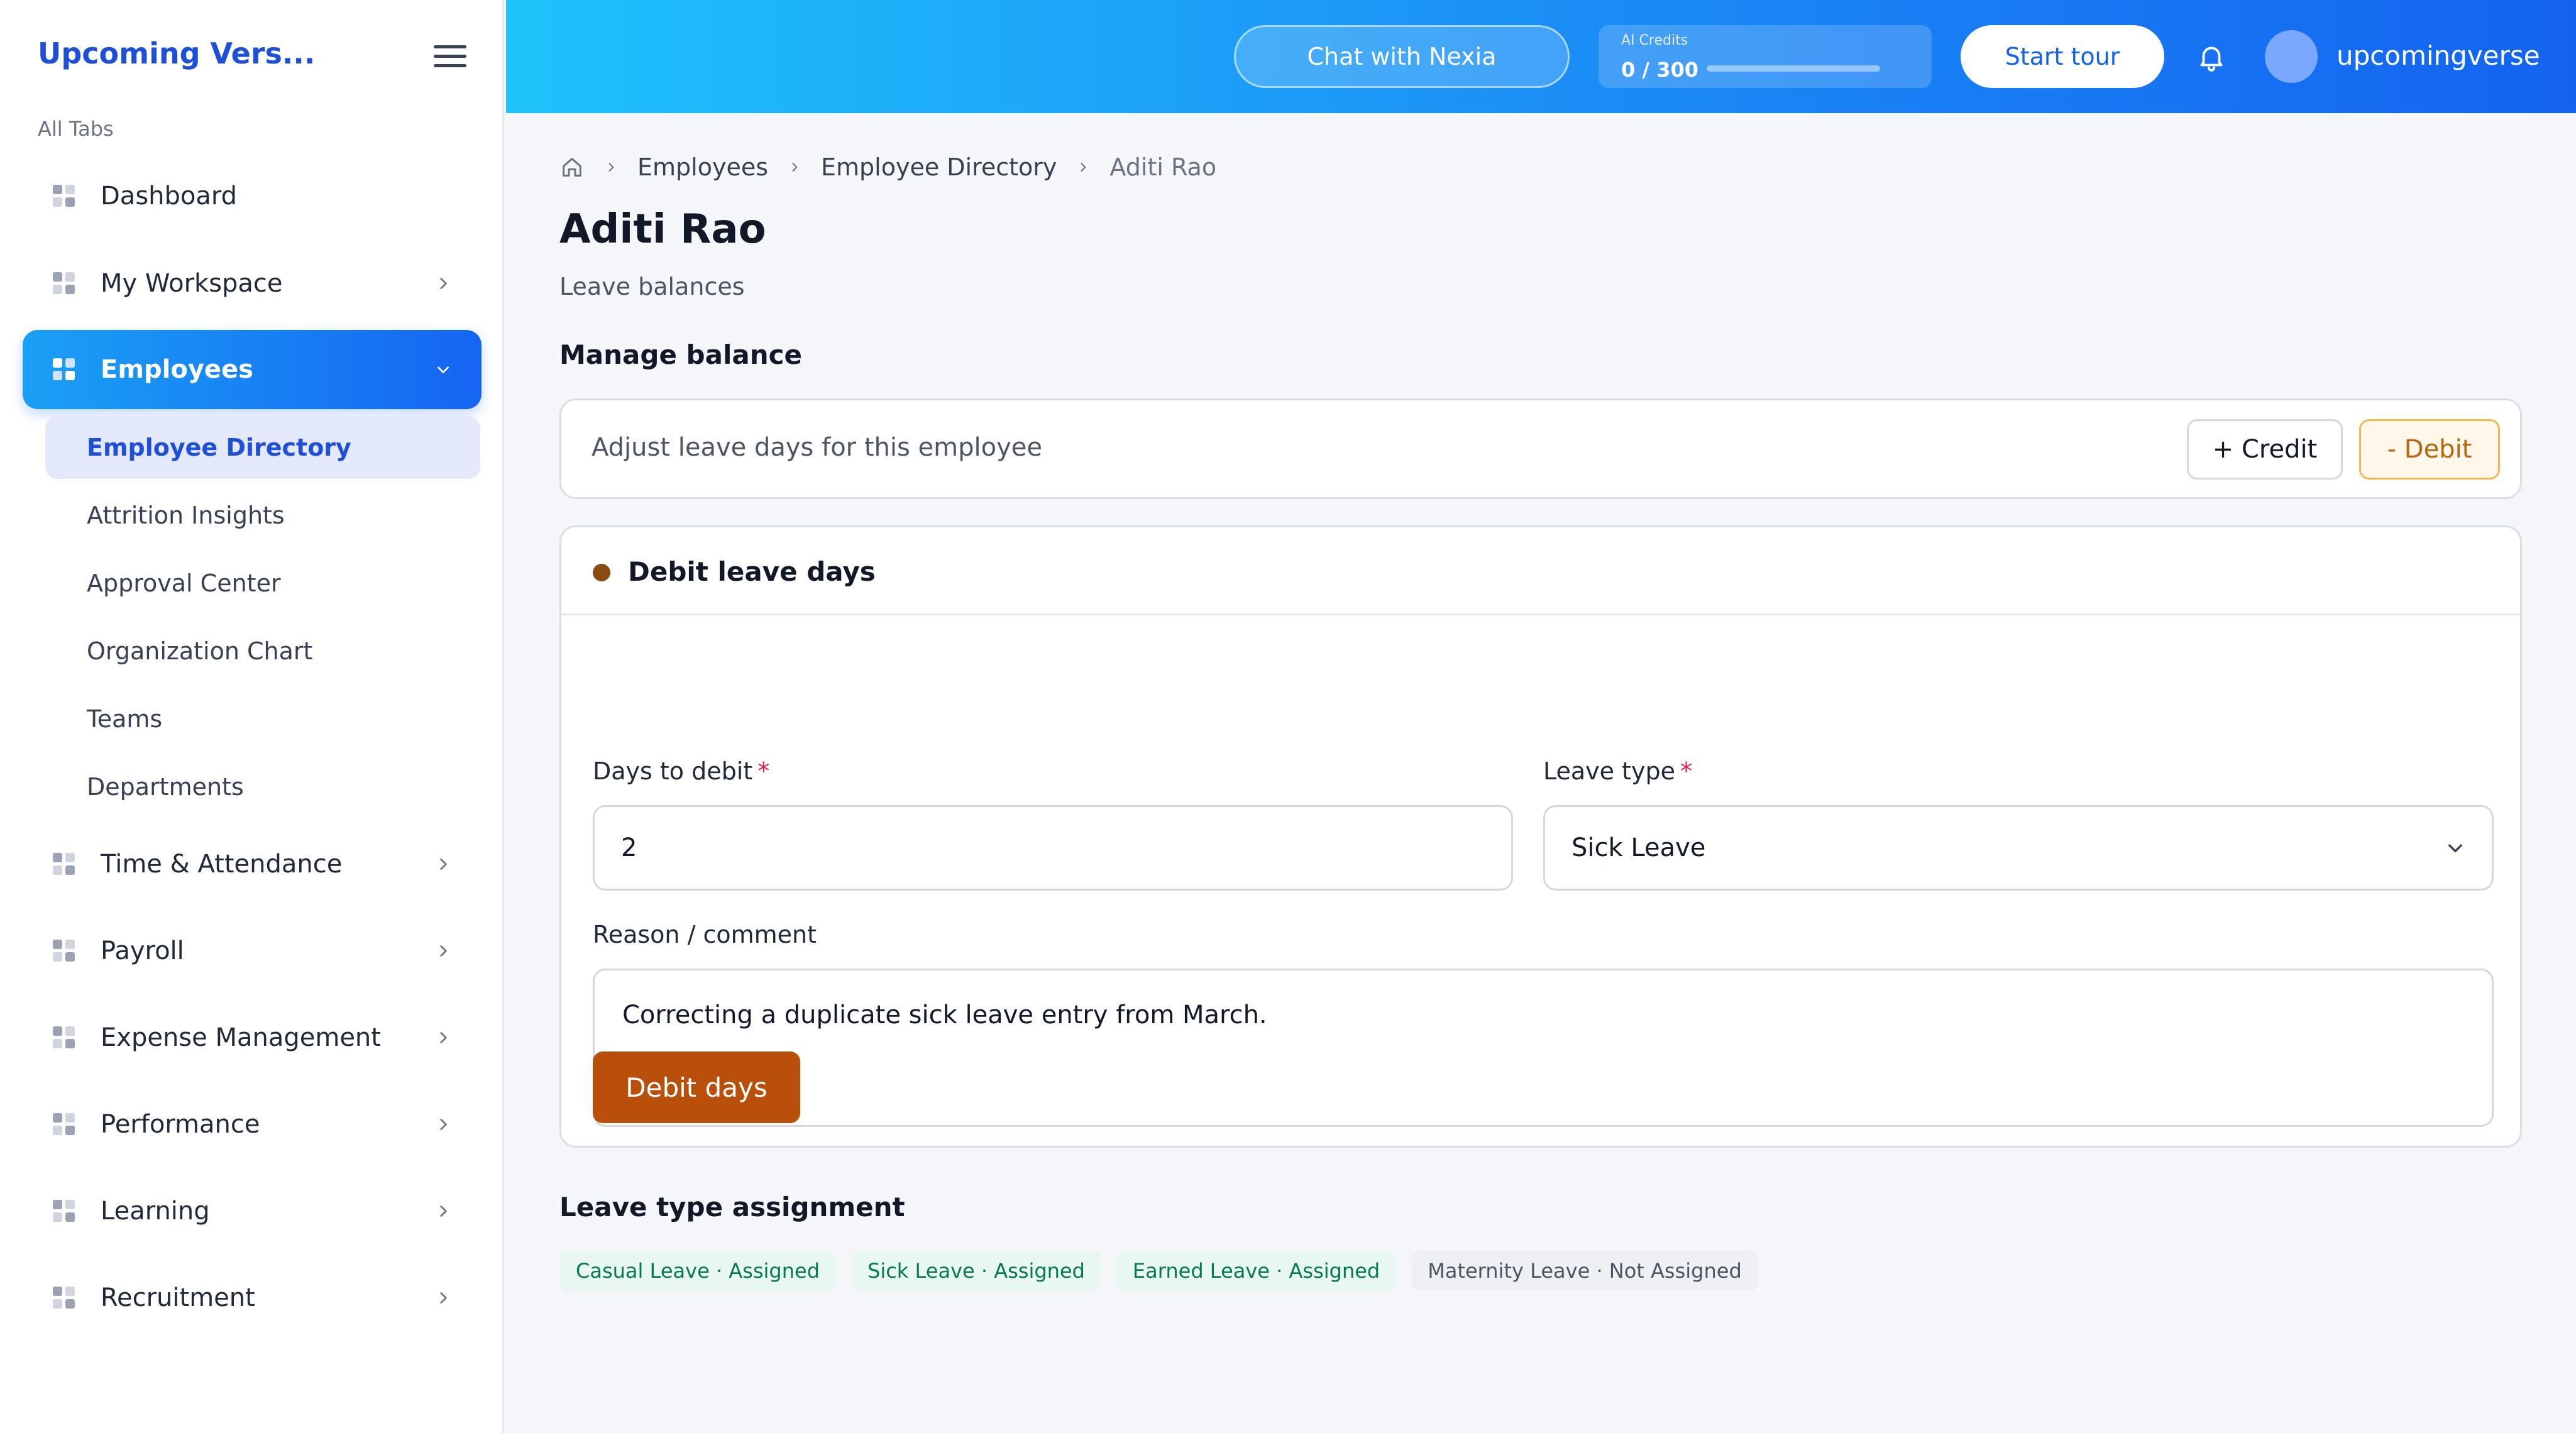 The width and height of the screenshot is (2576, 1433). I want to click on ai-credits-caption: AI Credits, so click(1654, 40).